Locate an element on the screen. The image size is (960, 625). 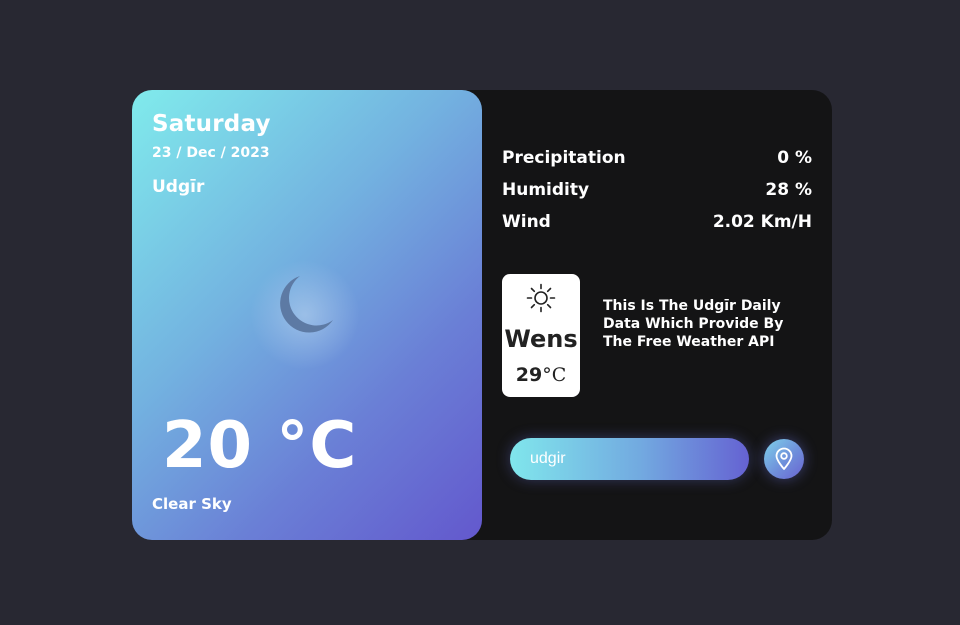
stat-value: 0 % is located at coordinates (794, 158).